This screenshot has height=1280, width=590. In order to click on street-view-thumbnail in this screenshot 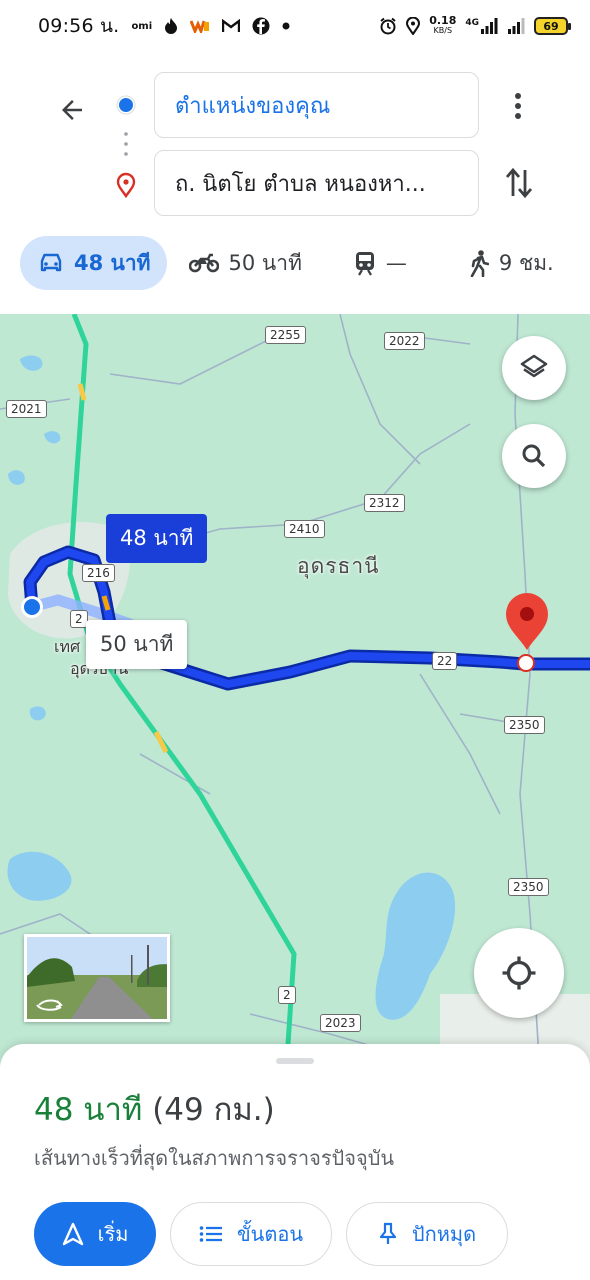, I will do `click(97, 978)`.